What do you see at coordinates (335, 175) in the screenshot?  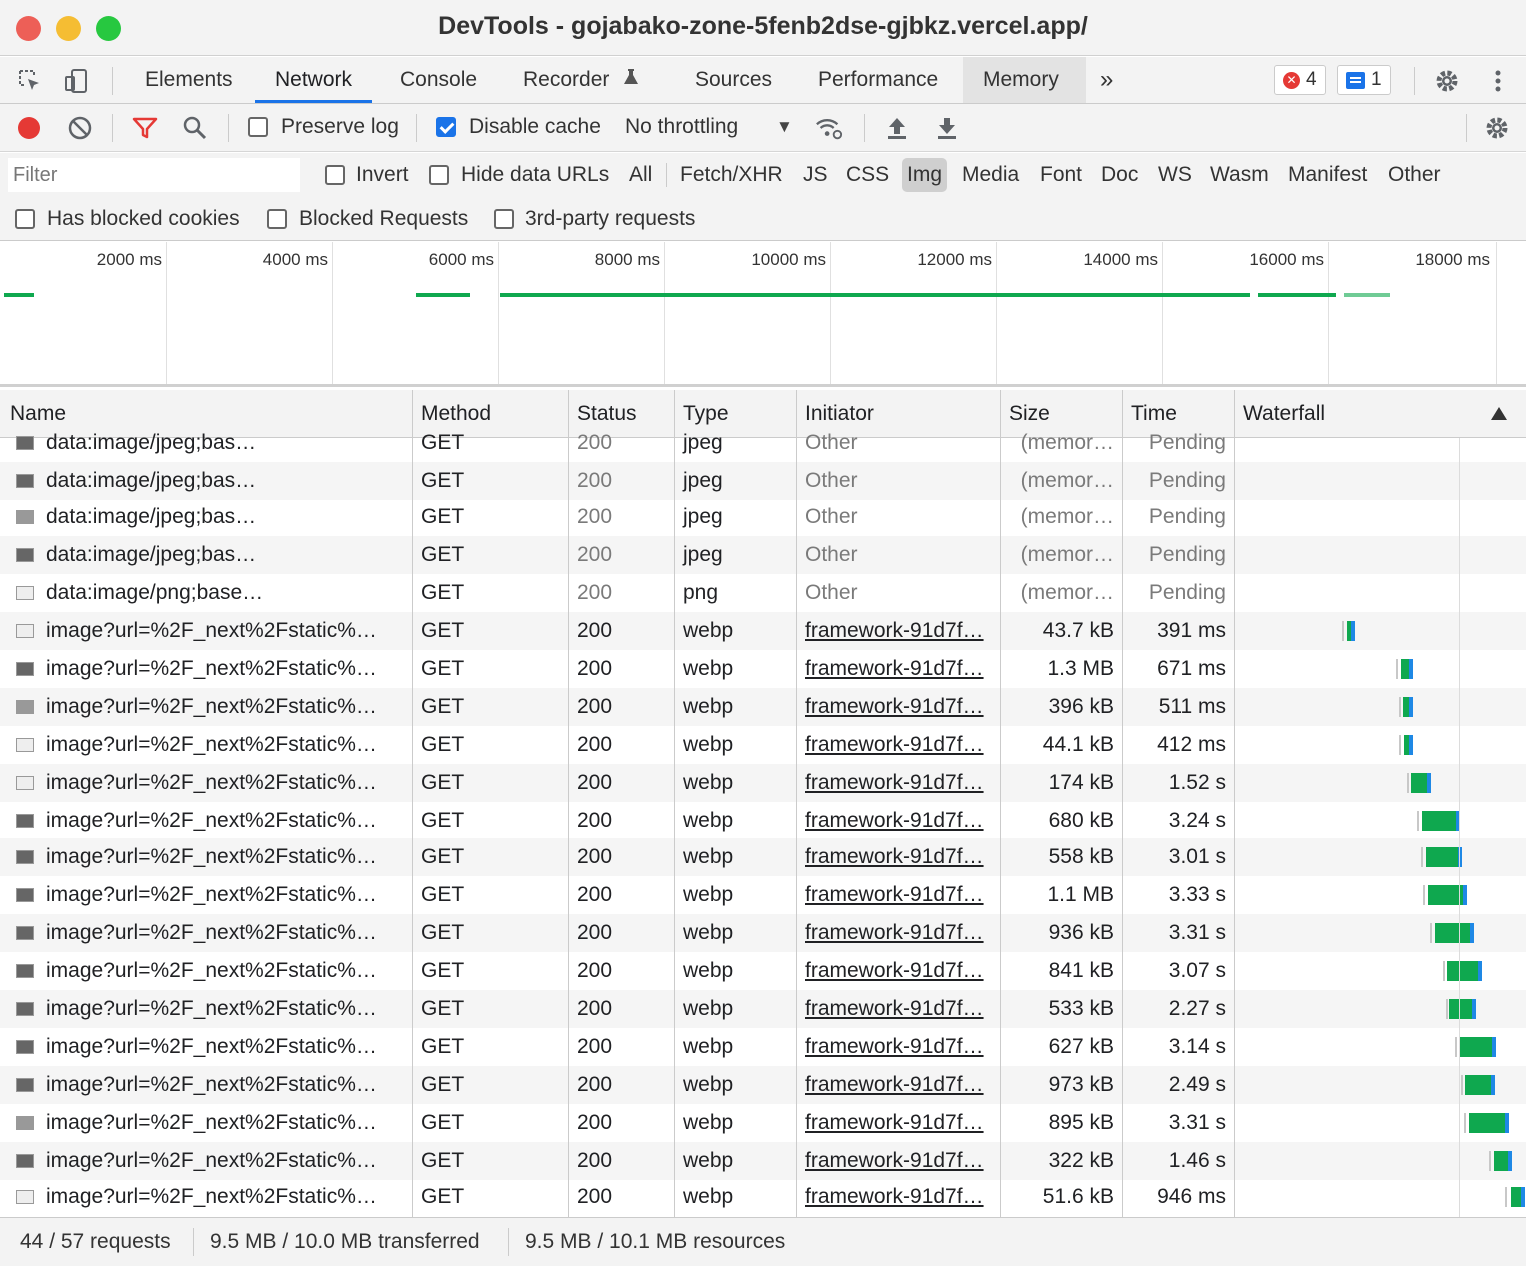 I see `invert-checkbox` at bounding box center [335, 175].